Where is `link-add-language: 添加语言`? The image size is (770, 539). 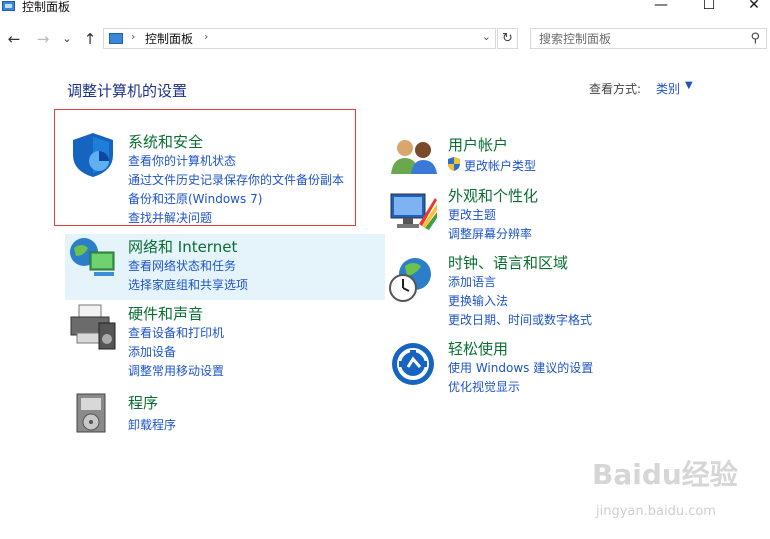
link-add-language: 添加语言 is located at coordinates (472, 281).